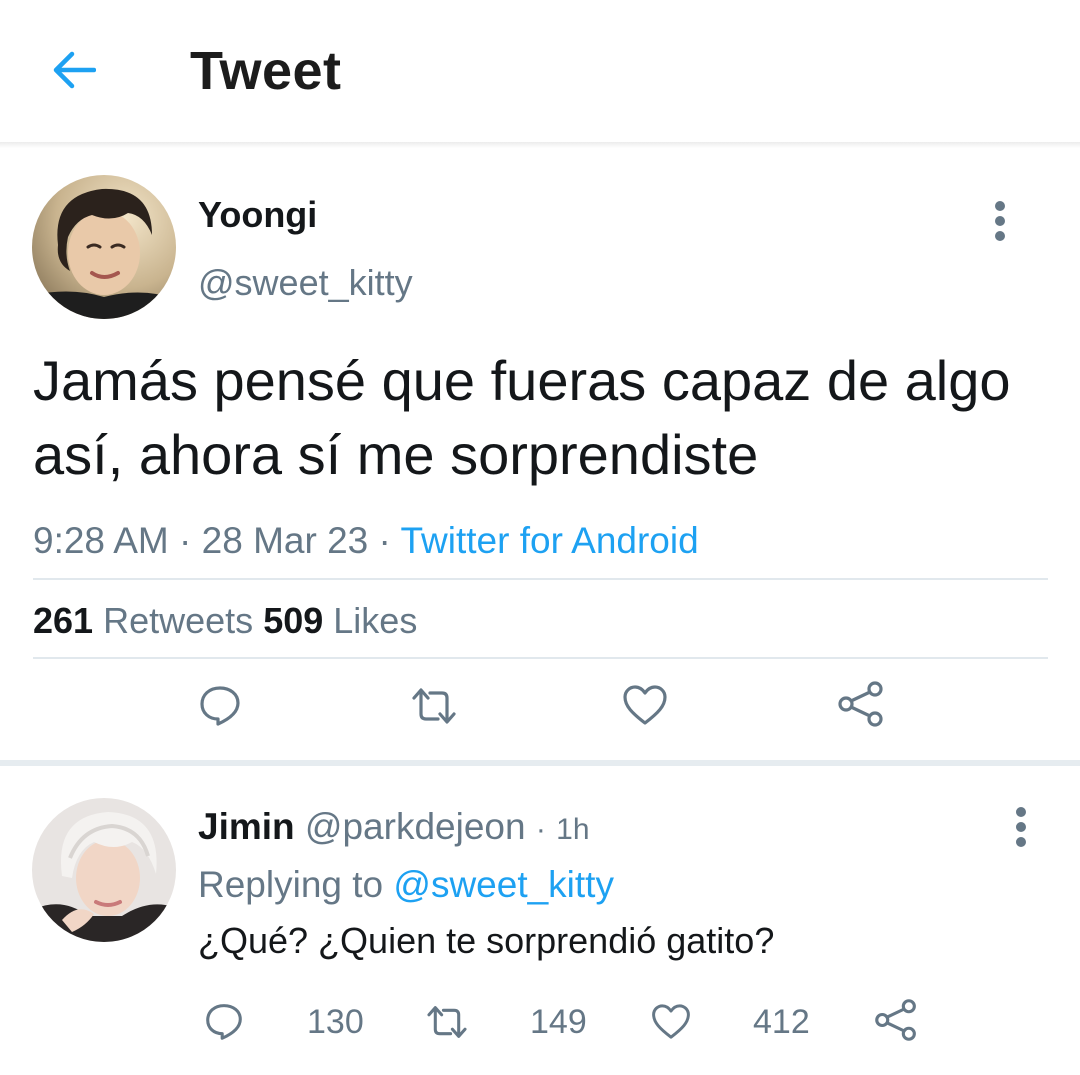 The width and height of the screenshot is (1080, 1075). Describe the element at coordinates (266, 71) in the screenshot. I see `page-title: Tweet` at that location.